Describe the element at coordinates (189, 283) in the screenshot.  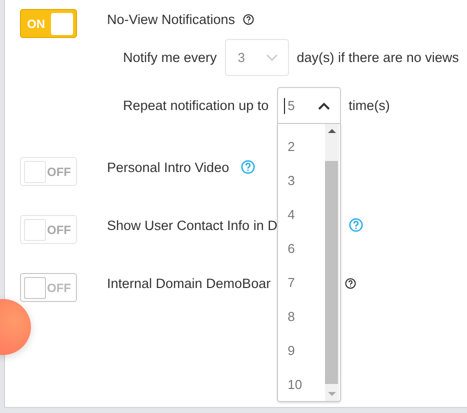
I see `setting-label: Internal Domain DemoBoar` at that location.